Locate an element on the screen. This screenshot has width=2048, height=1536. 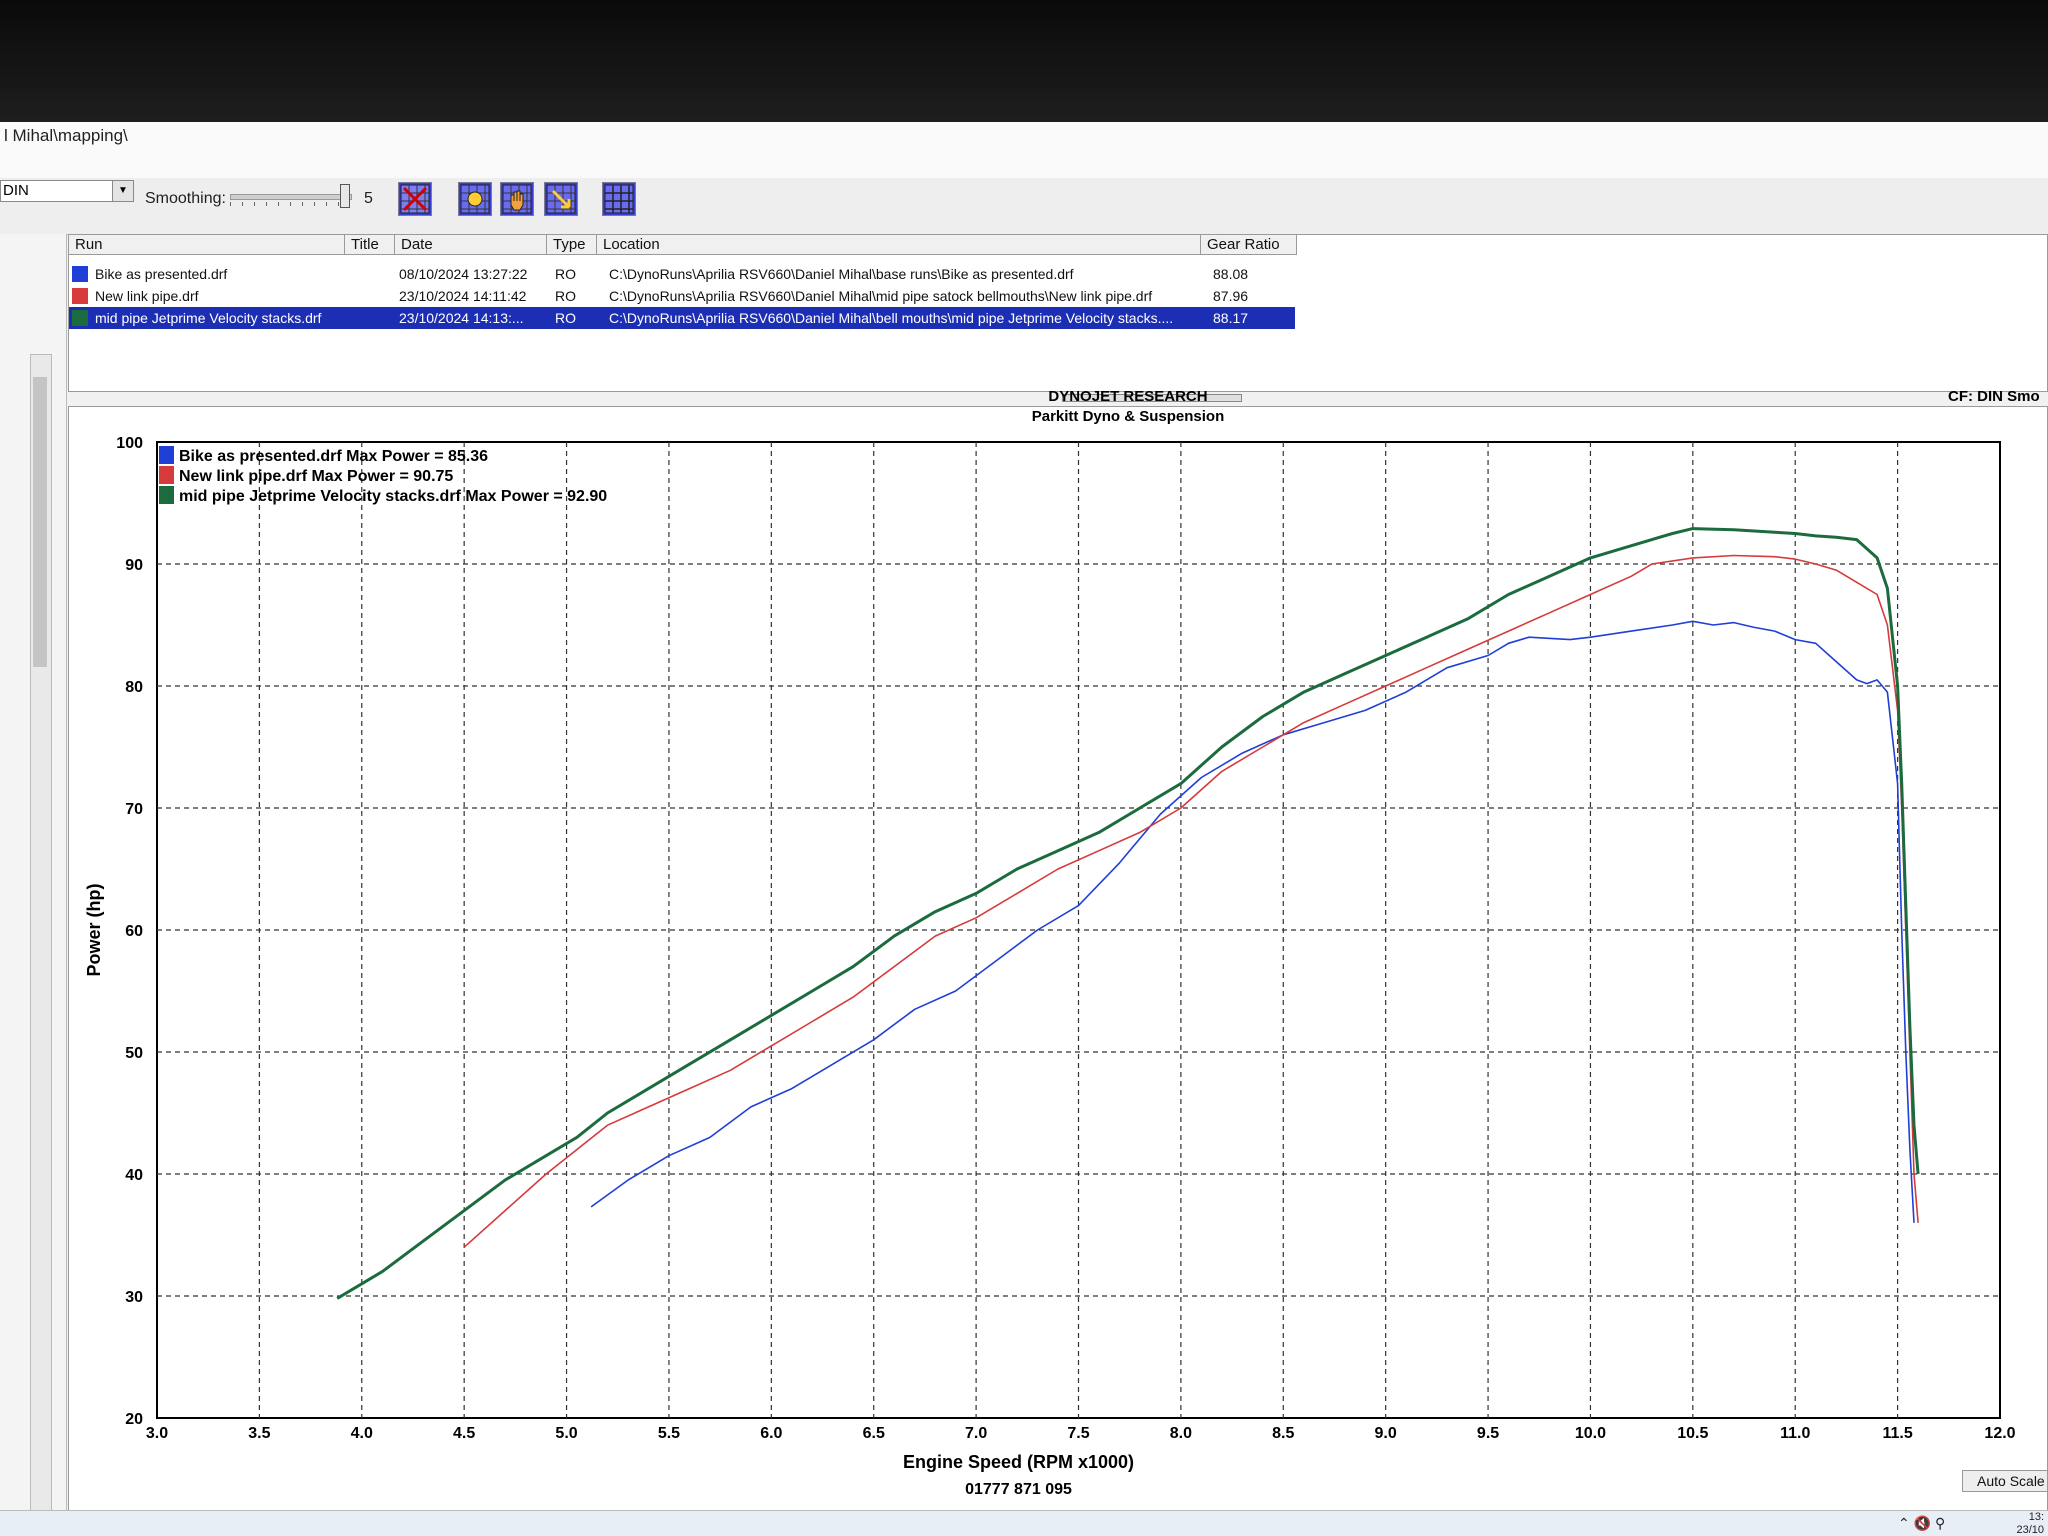
y-tick-label: 40 is located at coordinates (134, 1175).